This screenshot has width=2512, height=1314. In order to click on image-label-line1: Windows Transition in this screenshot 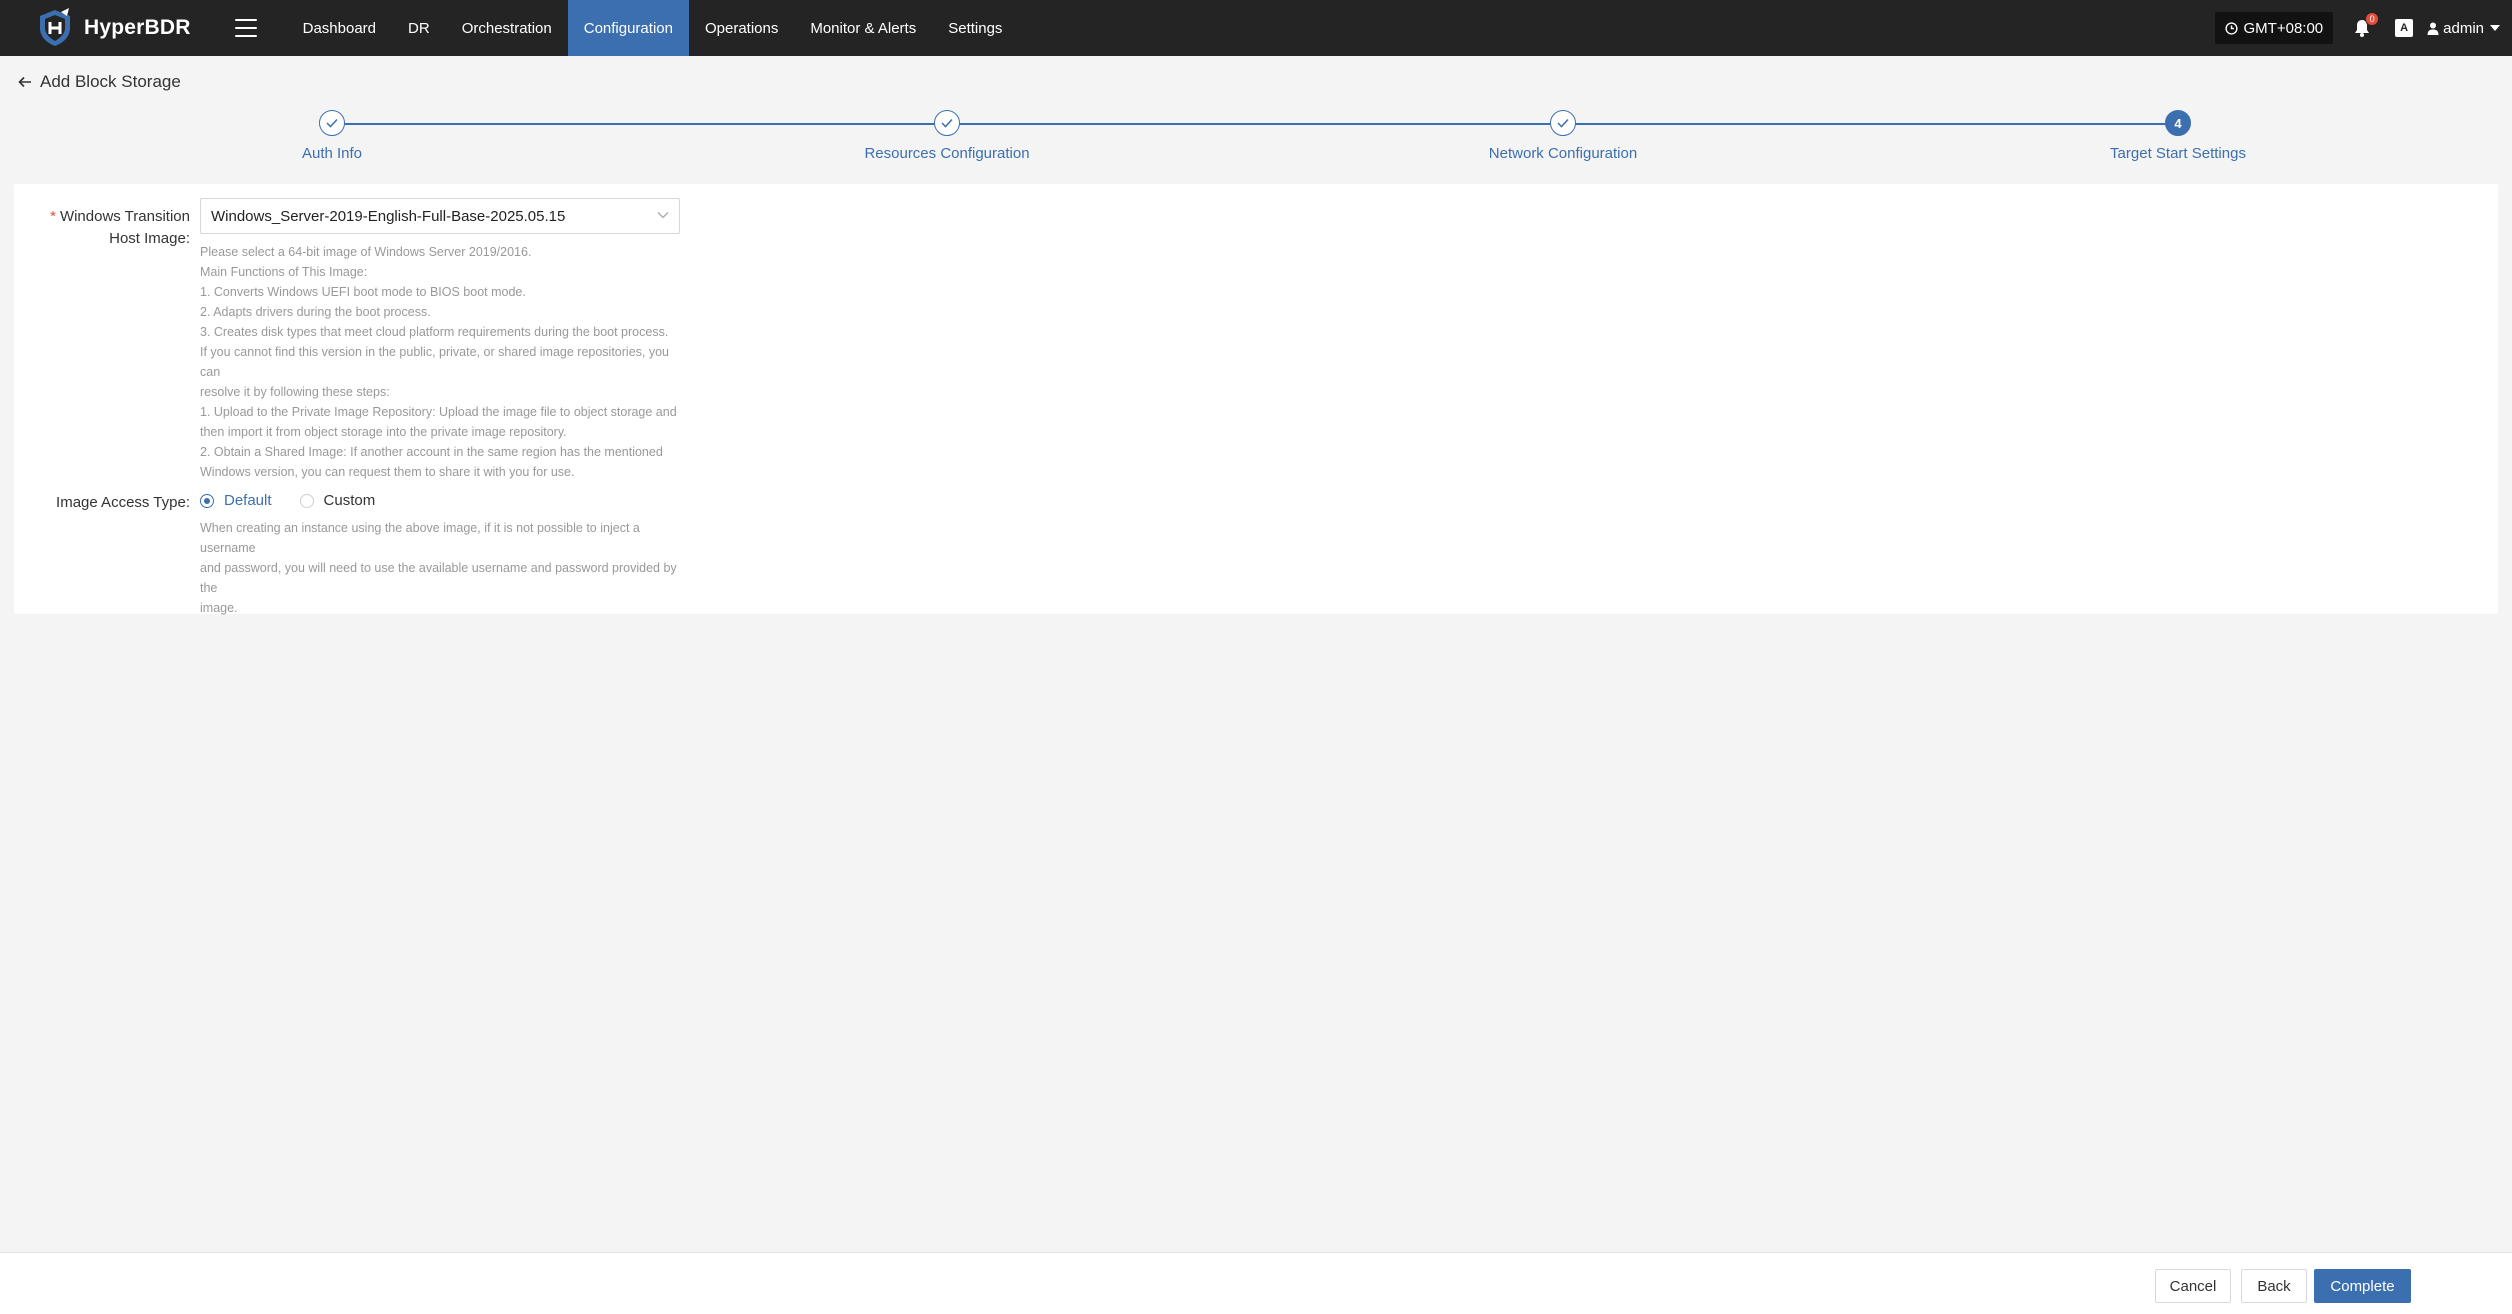, I will do `click(124, 216)`.